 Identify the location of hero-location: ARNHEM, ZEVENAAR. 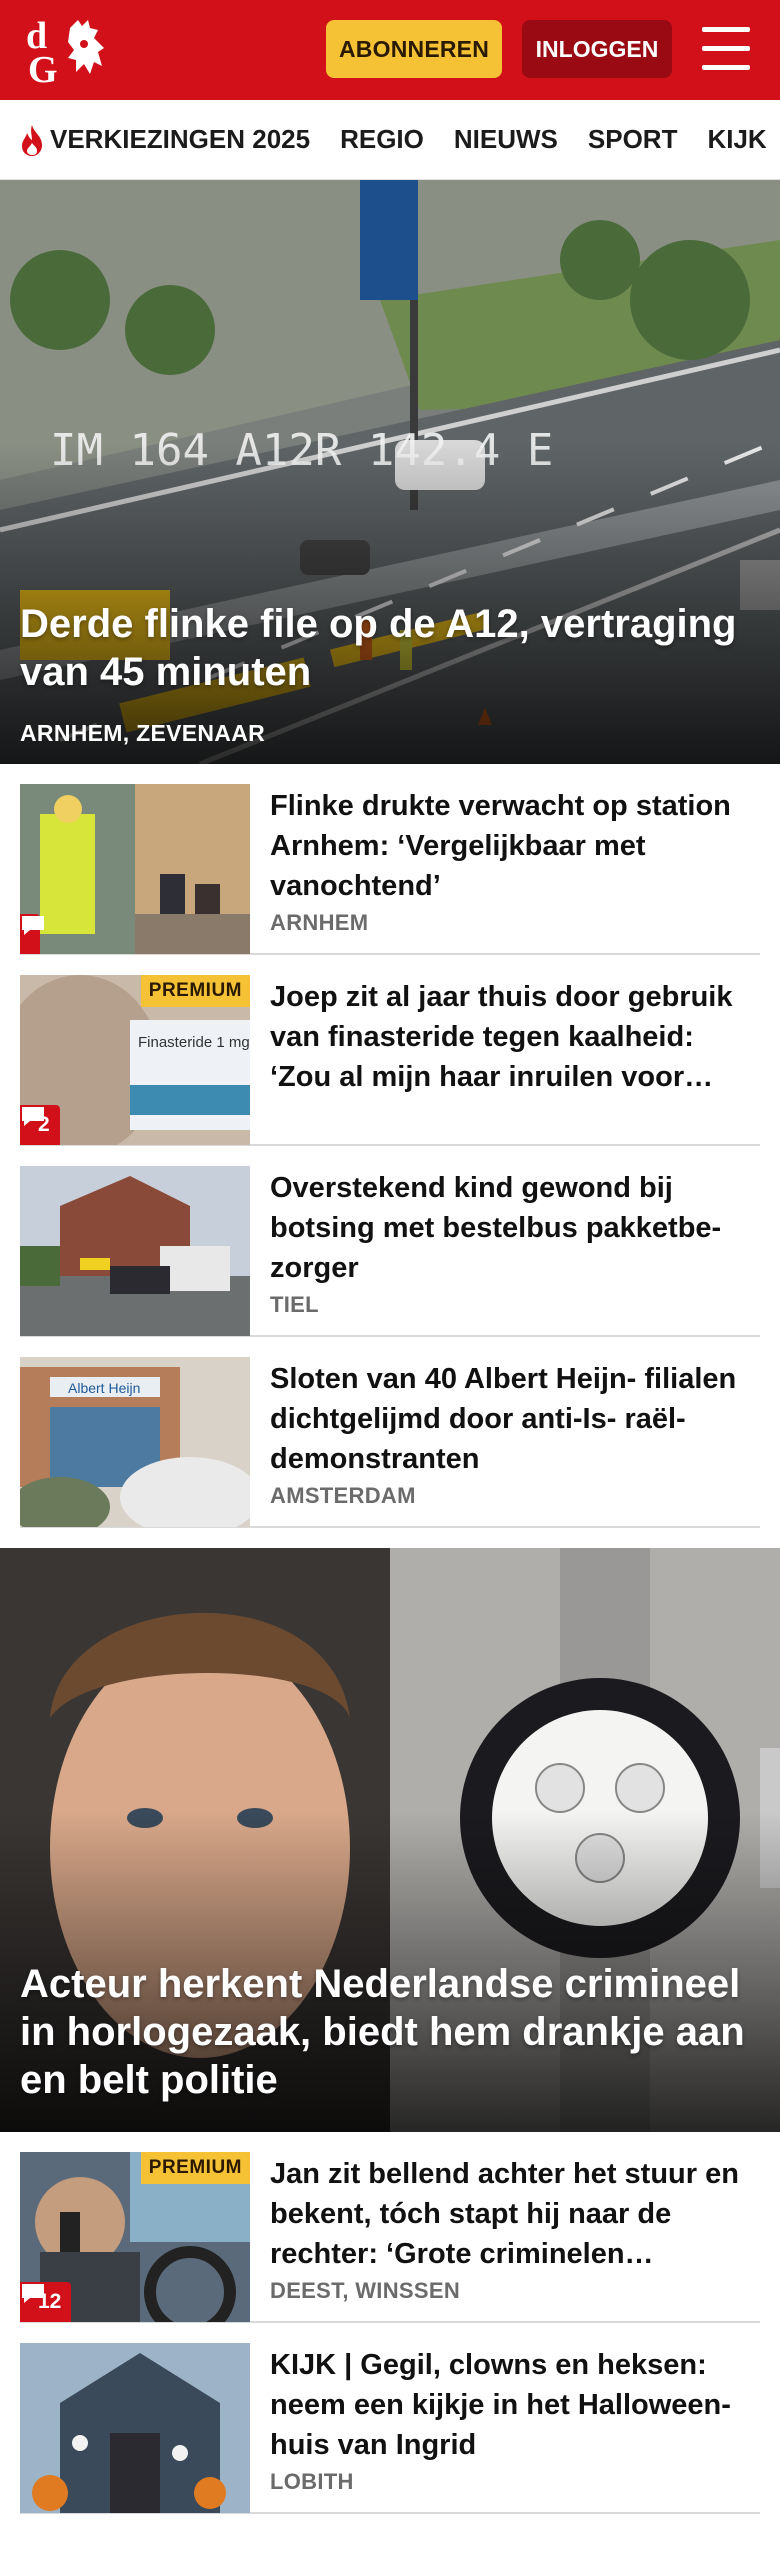
(143, 733).